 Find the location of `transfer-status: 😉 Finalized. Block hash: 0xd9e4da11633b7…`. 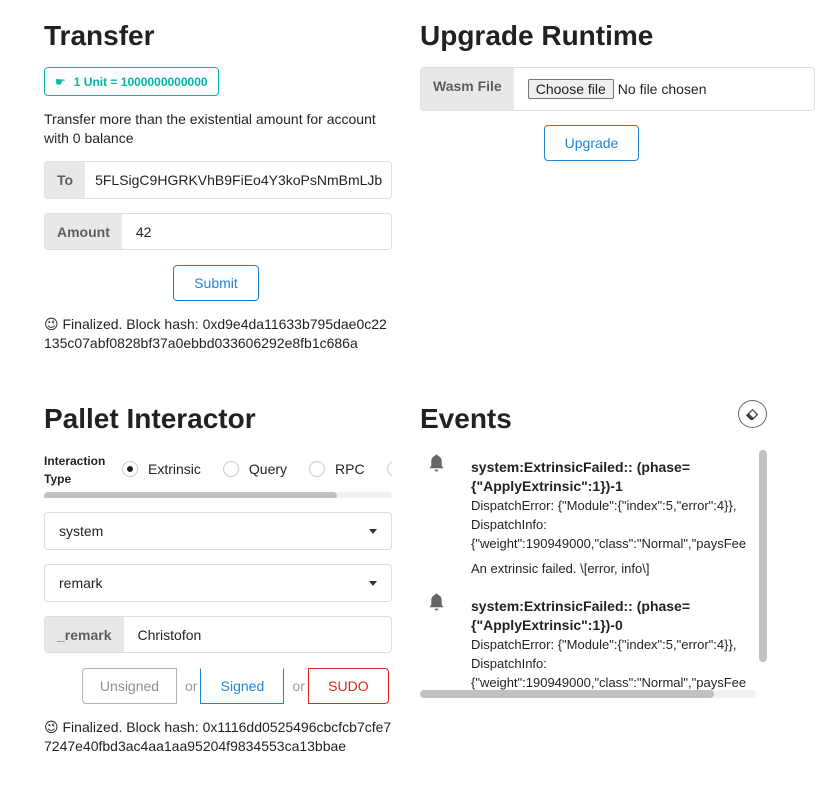

transfer-status: 😉 Finalized. Block hash: 0xd9e4da11633b7… is located at coordinates (219, 334).